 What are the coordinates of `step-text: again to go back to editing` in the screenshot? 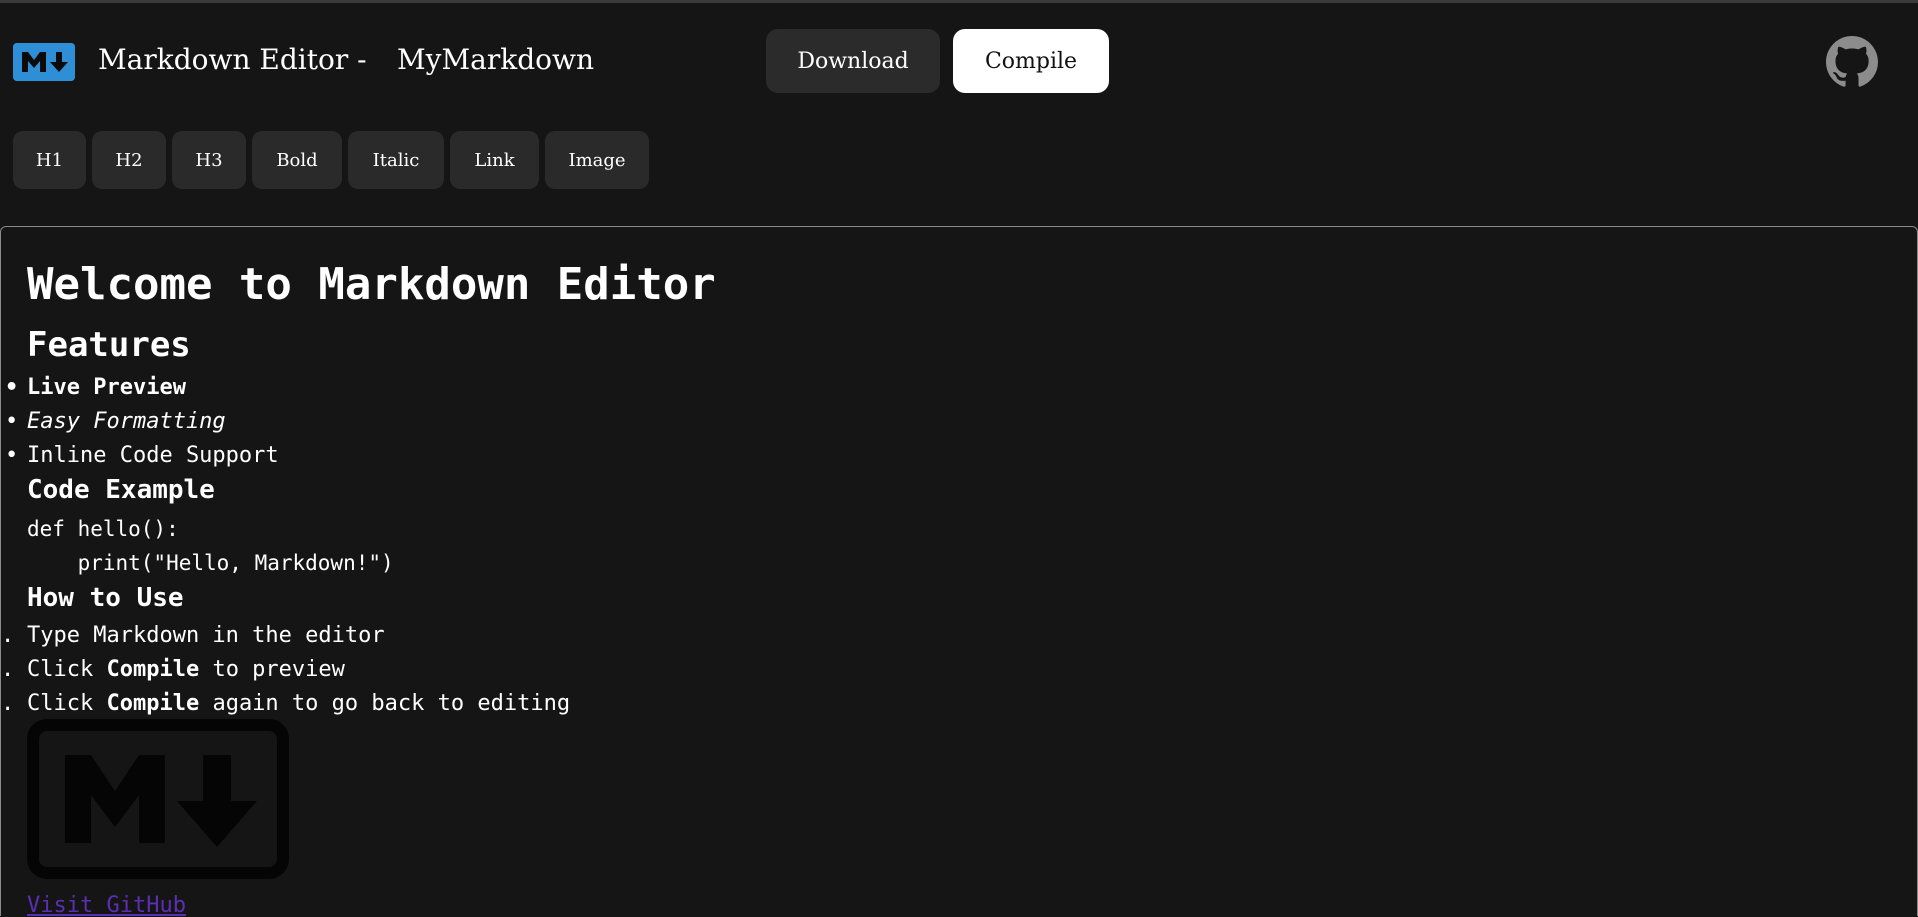 It's located at (385, 703).